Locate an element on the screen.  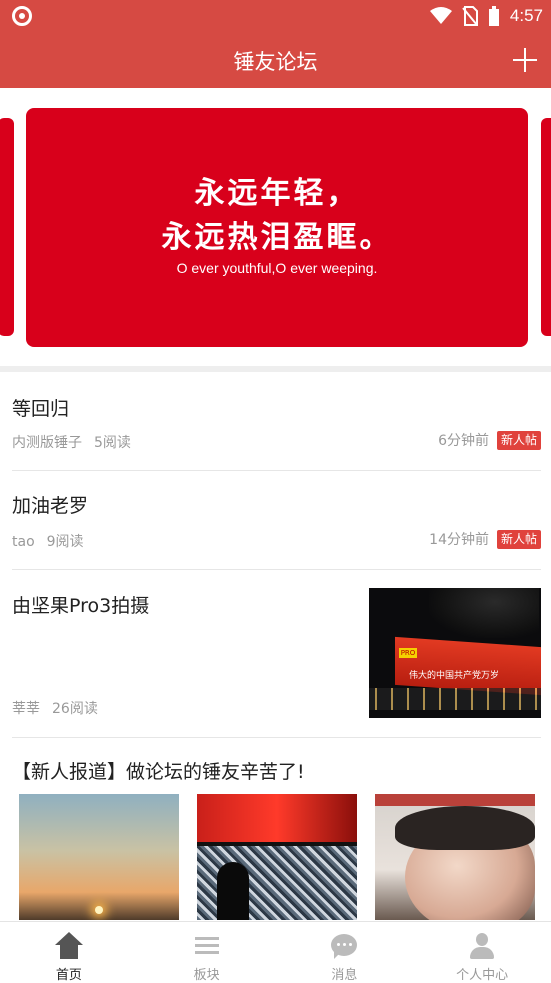
post-time: 14分钟前 is located at coordinates (459, 540).